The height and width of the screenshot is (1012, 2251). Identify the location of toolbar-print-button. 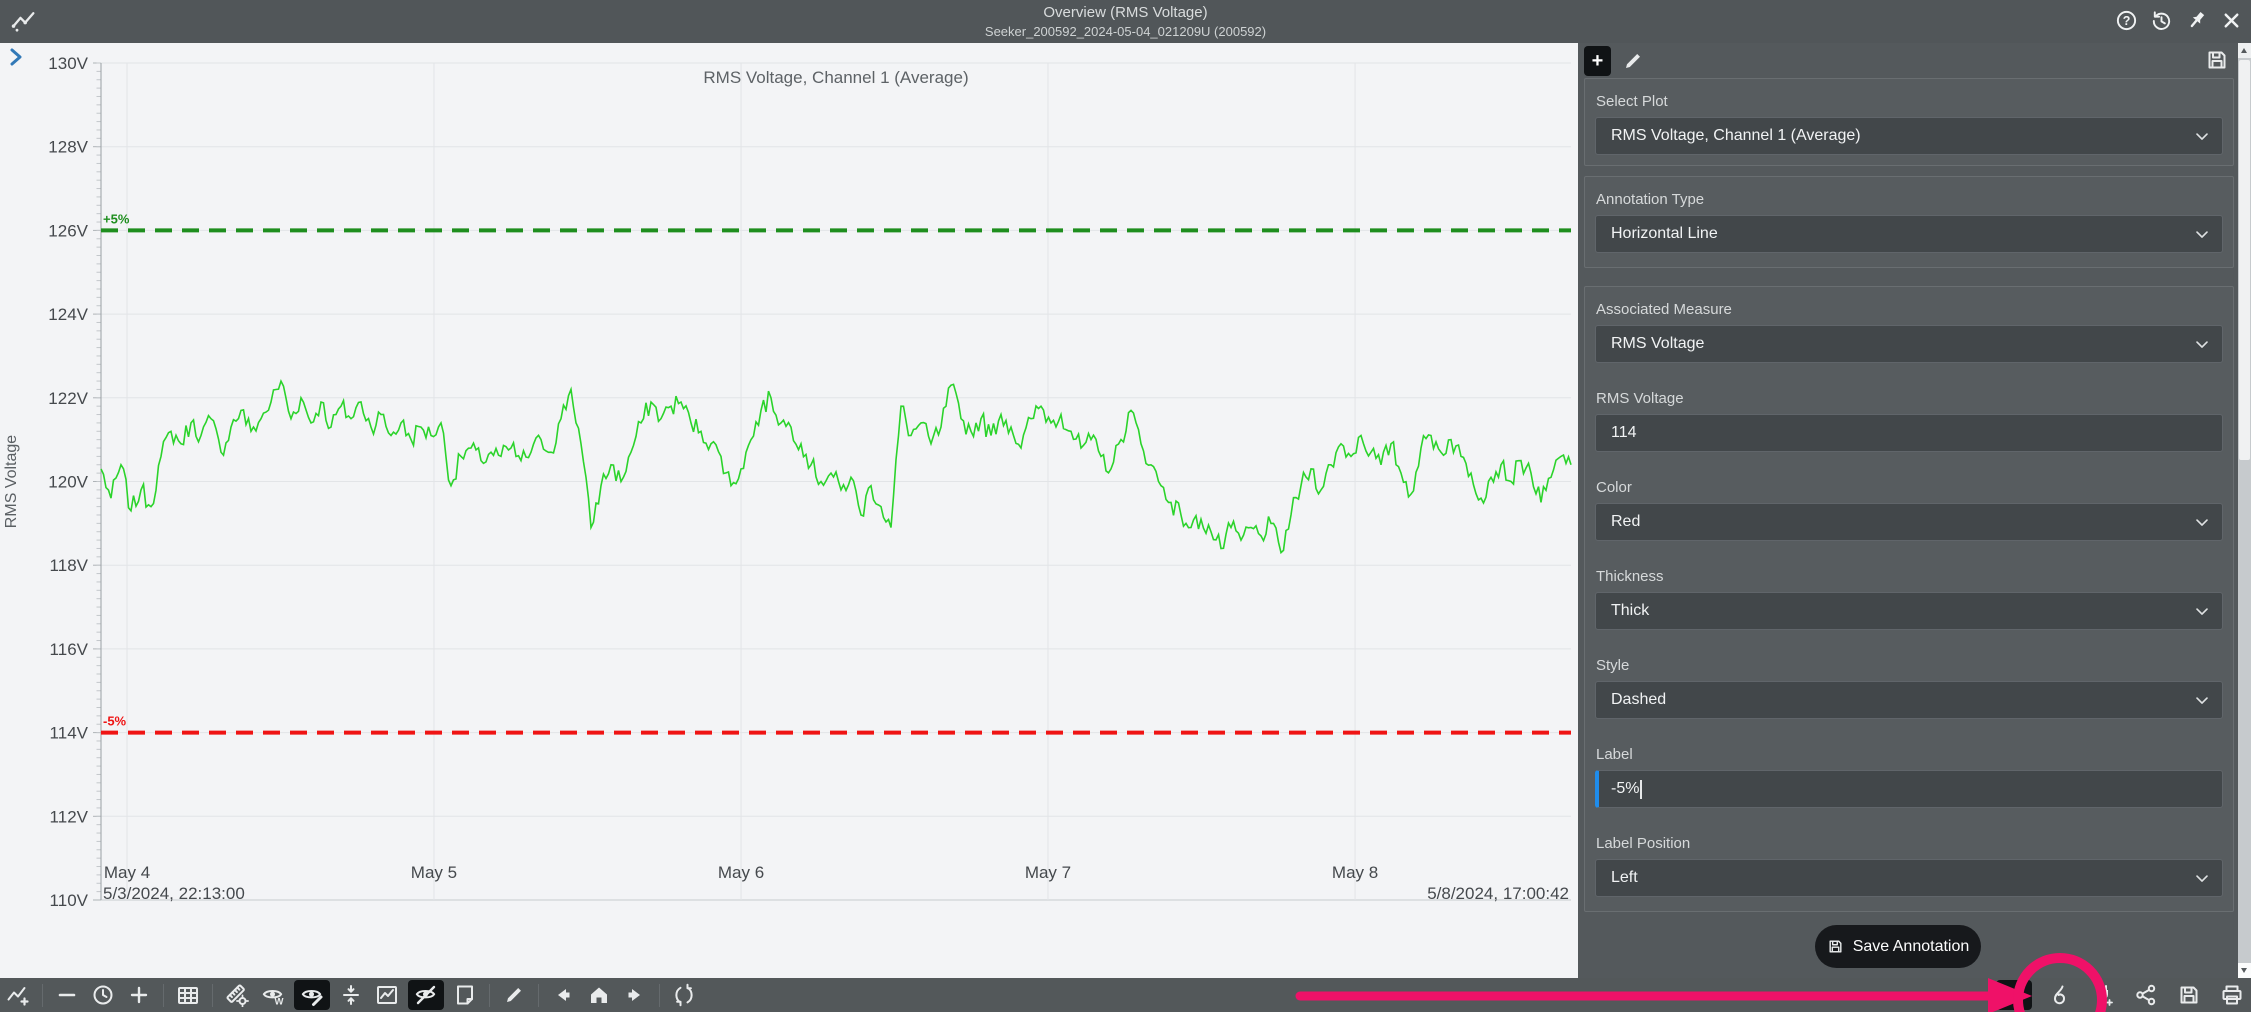
(2232, 995).